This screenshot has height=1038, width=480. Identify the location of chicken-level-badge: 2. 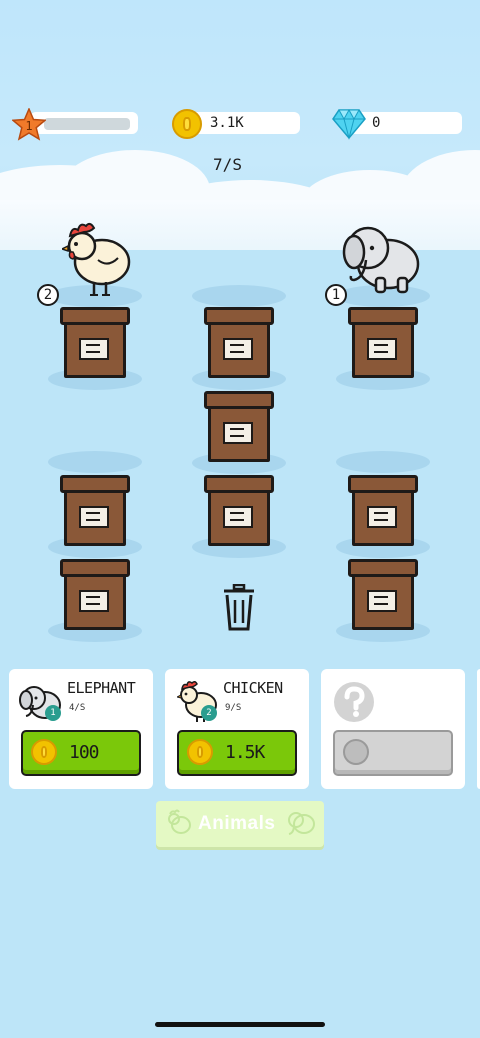
(48, 295).